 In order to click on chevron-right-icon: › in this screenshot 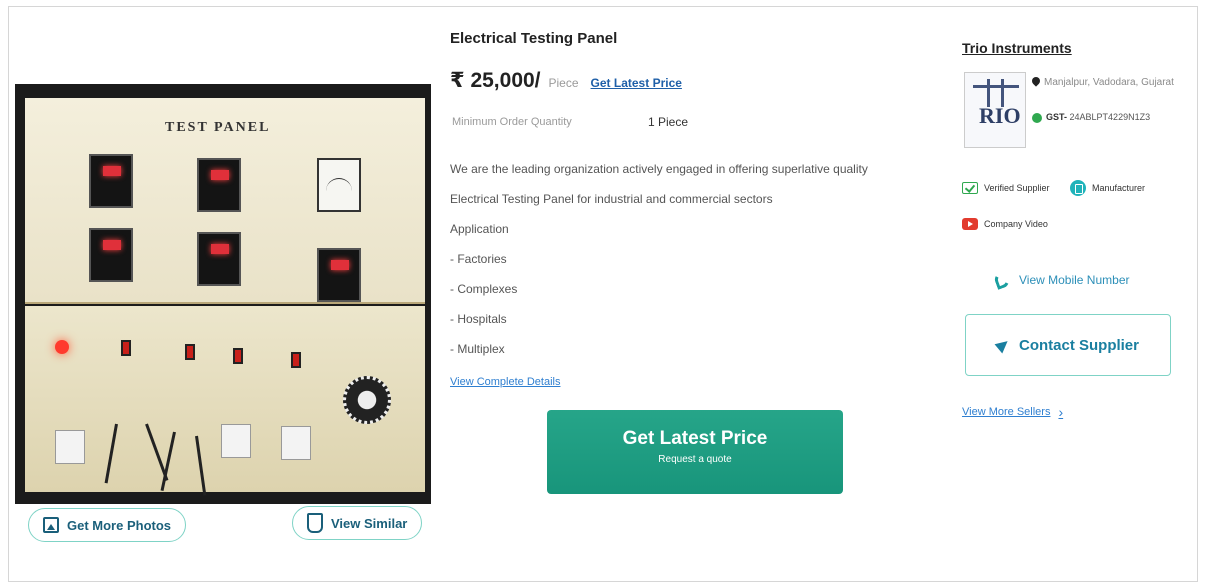, I will do `click(1061, 412)`.